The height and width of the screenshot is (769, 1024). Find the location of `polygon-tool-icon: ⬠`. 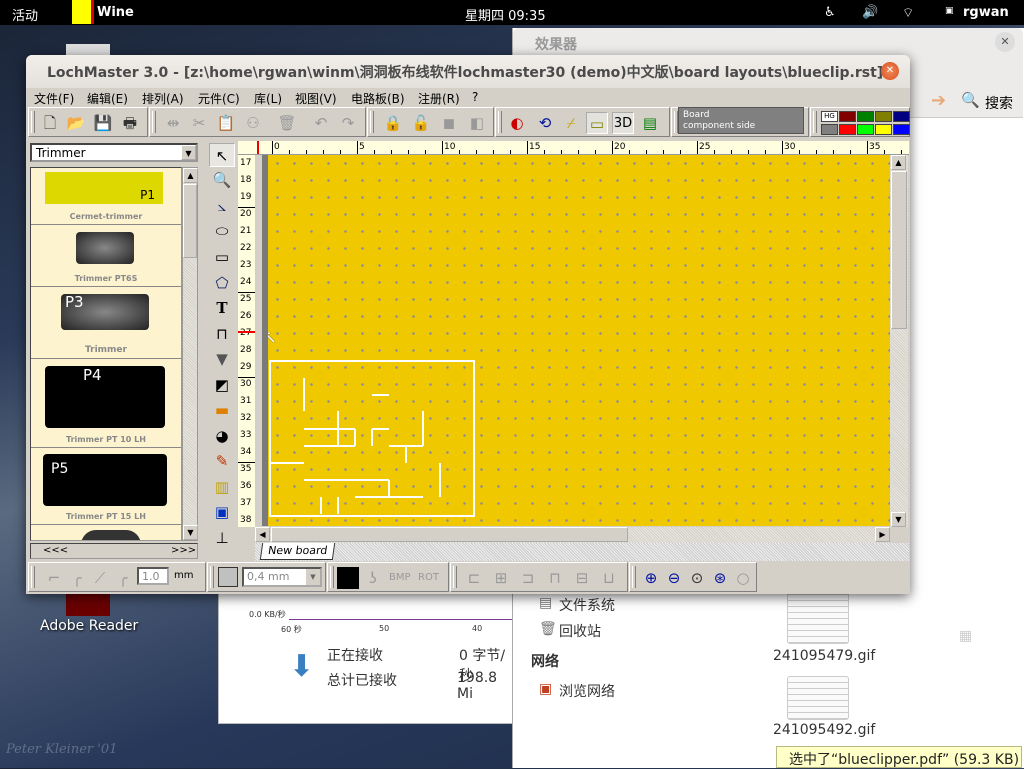

polygon-tool-icon: ⬠ is located at coordinates (222, 283).